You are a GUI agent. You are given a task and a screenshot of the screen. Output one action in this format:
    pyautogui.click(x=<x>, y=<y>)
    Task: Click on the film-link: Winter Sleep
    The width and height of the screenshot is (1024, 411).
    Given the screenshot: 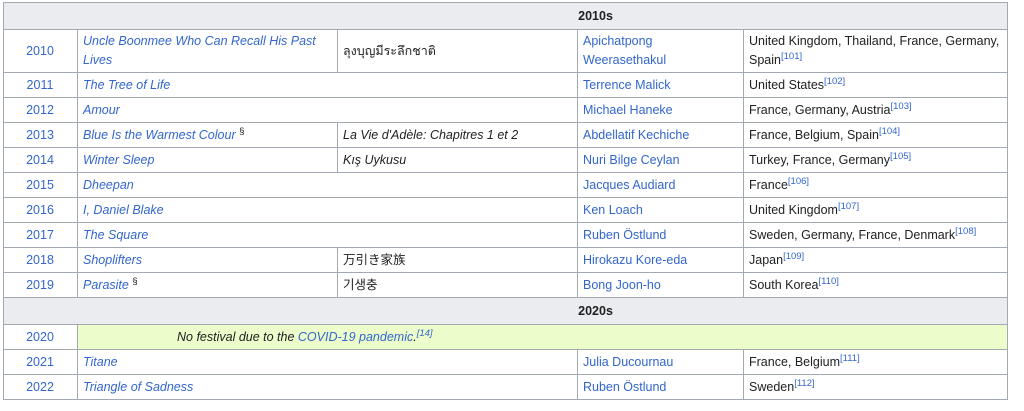 What is the action you would take?
    pyautogui.click(x=118, y=160)
    